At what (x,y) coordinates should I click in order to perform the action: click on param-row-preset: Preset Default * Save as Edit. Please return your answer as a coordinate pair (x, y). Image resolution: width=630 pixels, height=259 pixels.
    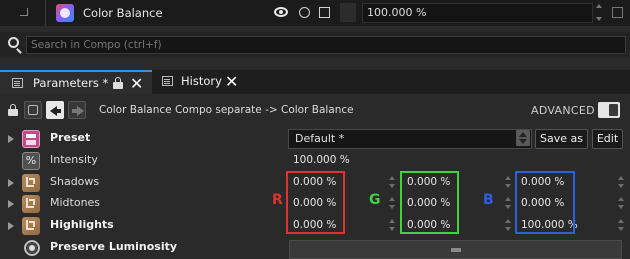
    Looking at the image, I should click on (315, 139).